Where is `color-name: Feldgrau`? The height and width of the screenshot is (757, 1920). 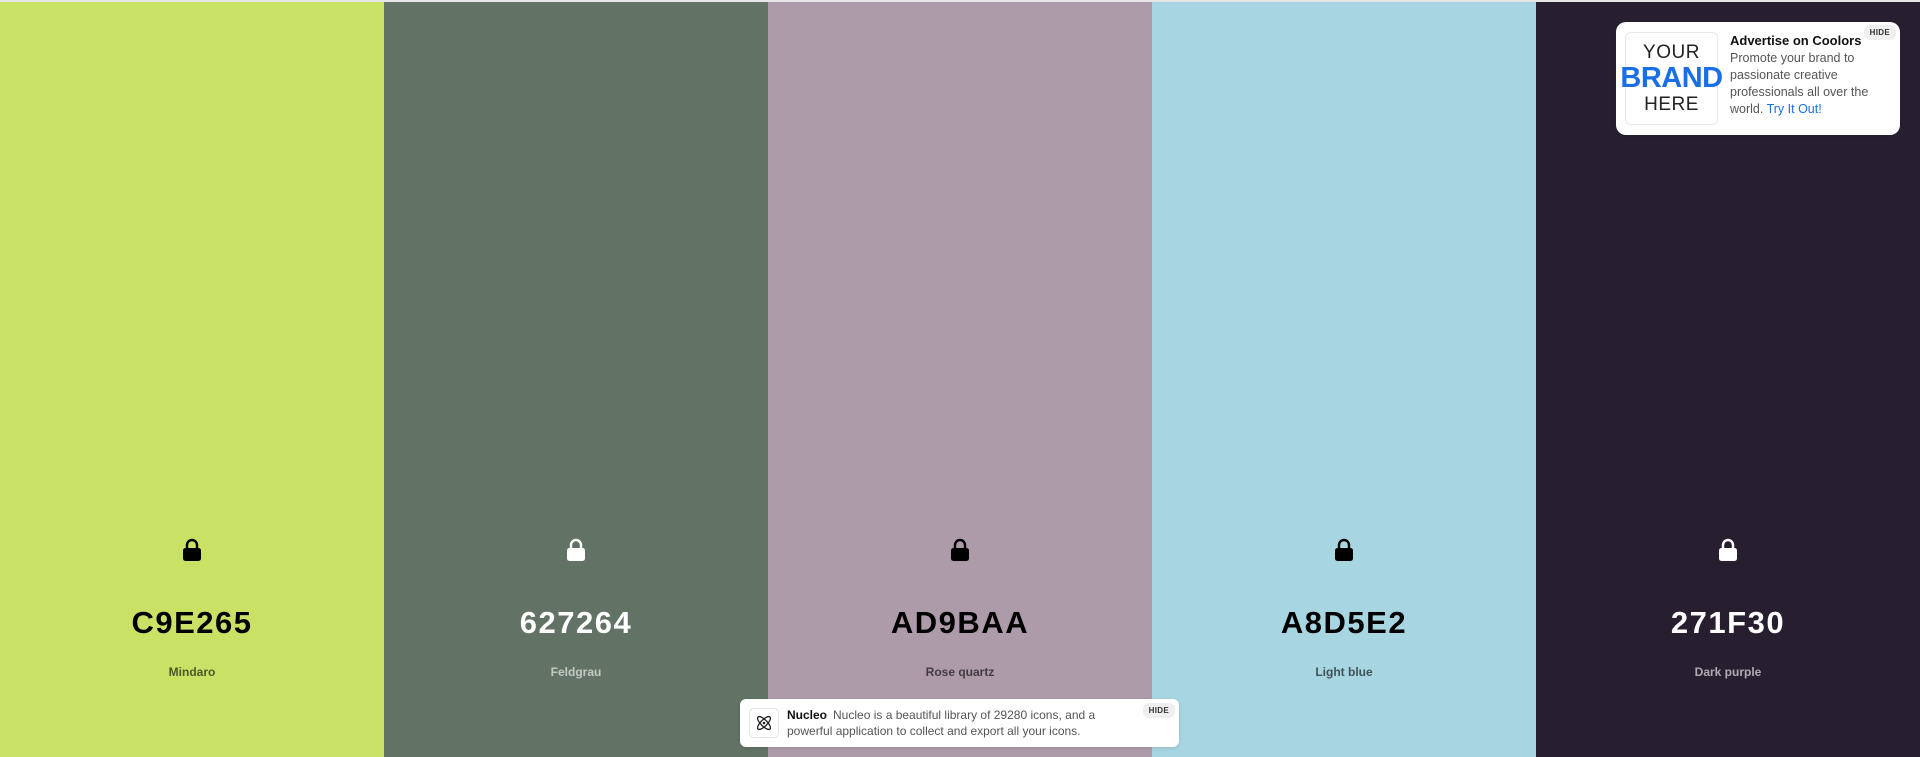
color-name: Feldgrau is located at coordinates (576, 672).